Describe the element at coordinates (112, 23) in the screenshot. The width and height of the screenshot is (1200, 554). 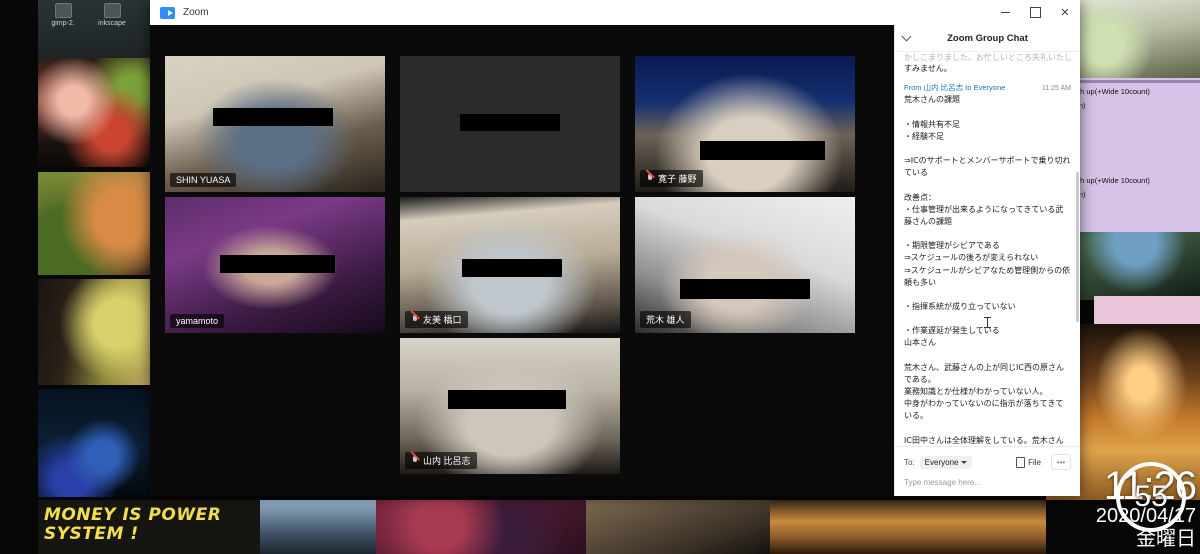
I see `desktop-icon-label: inkscape` at that location.